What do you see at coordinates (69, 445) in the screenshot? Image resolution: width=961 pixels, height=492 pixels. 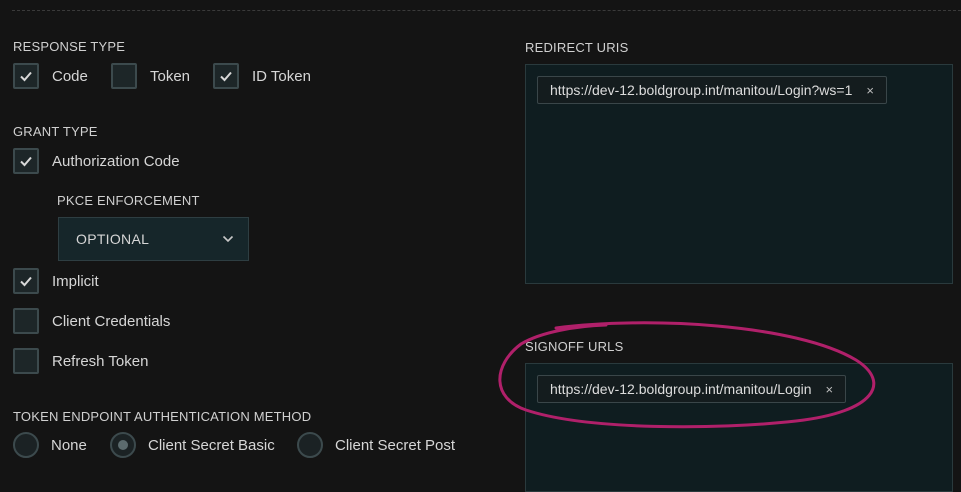 I see `radio-label: None` at bounding box center [69, 445].